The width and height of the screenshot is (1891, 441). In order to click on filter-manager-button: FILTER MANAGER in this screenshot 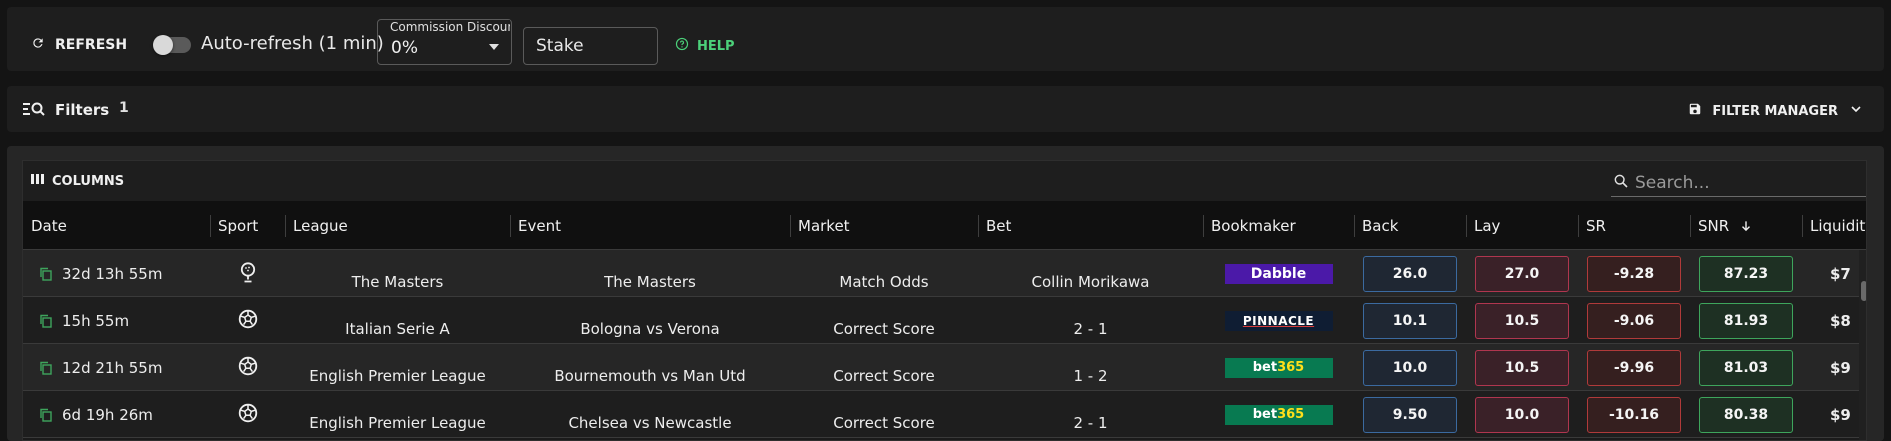, I will do `click(1776, 111)`.